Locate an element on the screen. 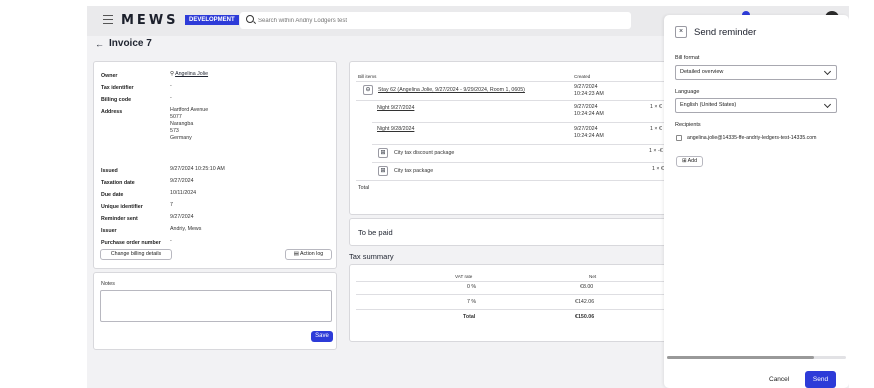  notes-textarea is located at coordinates (216, 306).